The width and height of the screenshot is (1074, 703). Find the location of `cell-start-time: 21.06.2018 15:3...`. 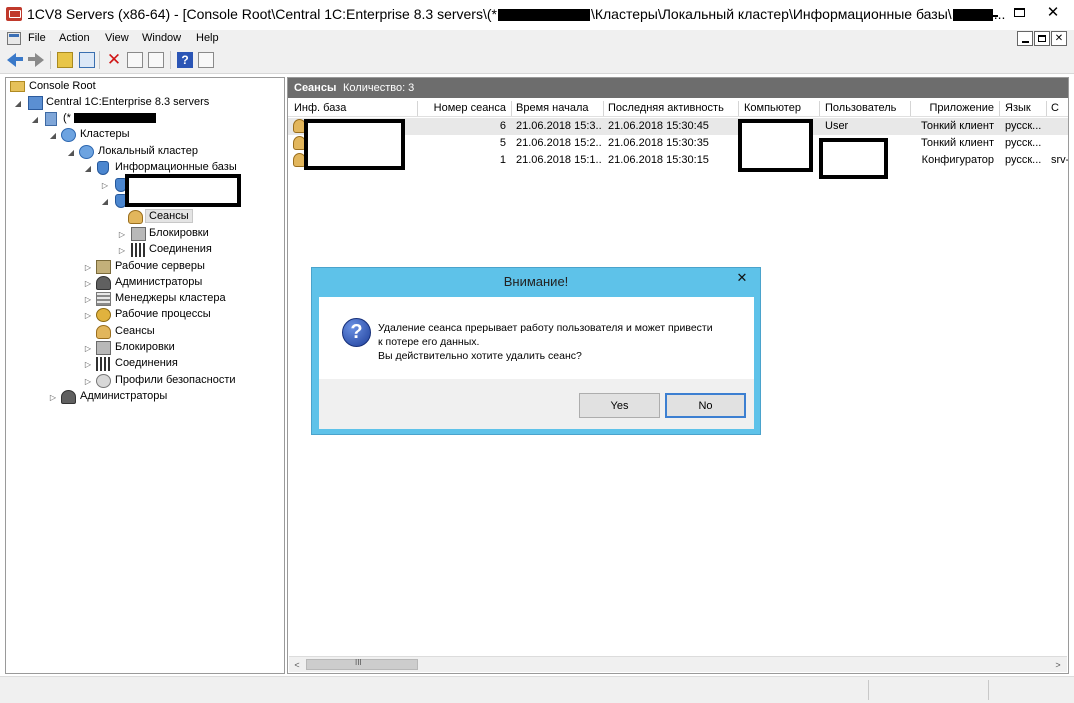

cell-start-time: 21.06.2018 15:3... is located at coordinates (558, 126).